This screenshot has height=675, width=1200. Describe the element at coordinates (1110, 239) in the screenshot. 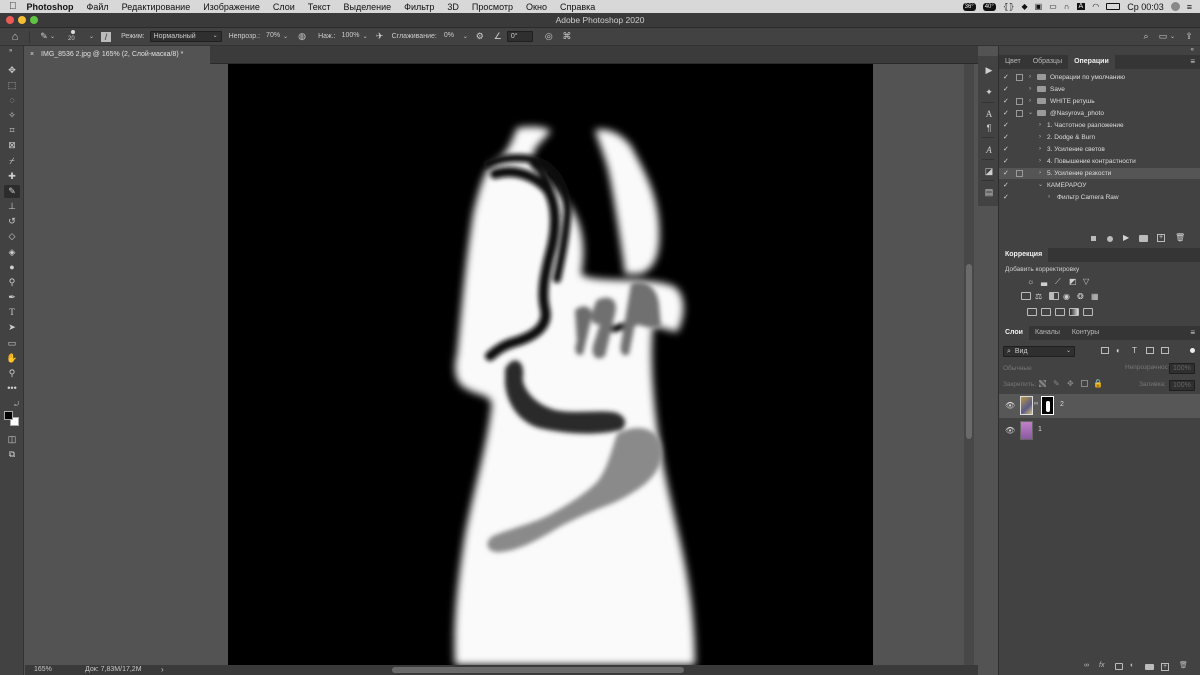

I see `record-icon` at that location.